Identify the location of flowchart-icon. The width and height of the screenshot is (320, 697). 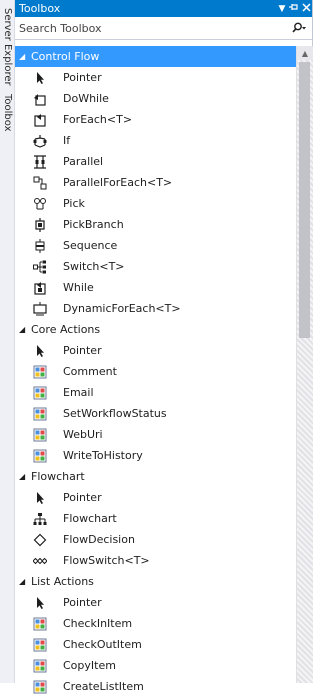
(40, 519).